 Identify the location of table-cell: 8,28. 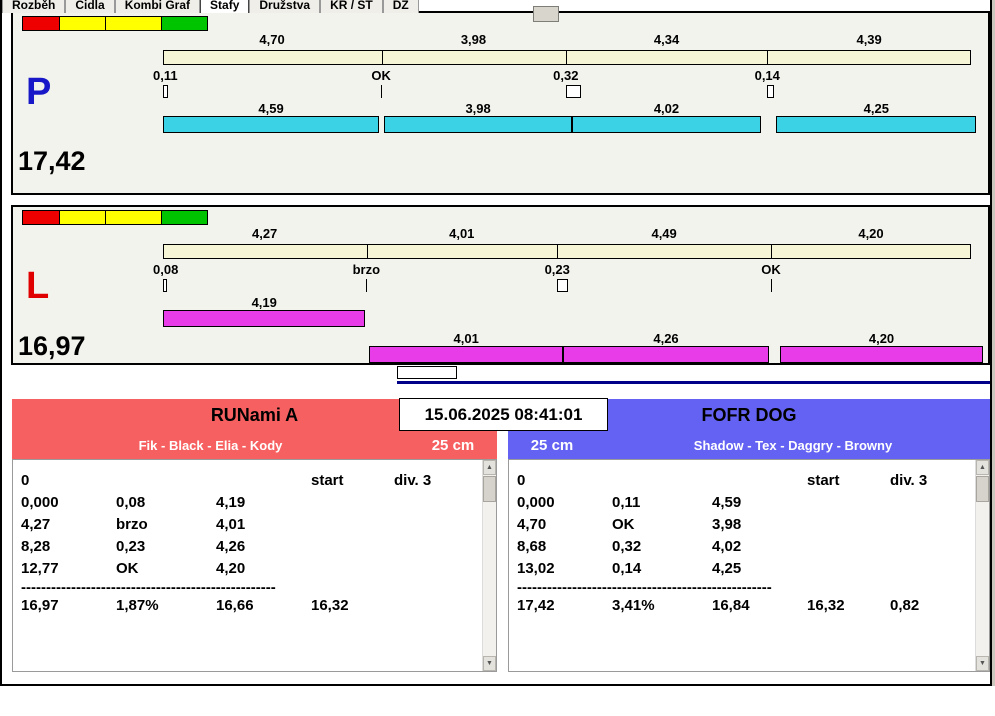
(36, 546).